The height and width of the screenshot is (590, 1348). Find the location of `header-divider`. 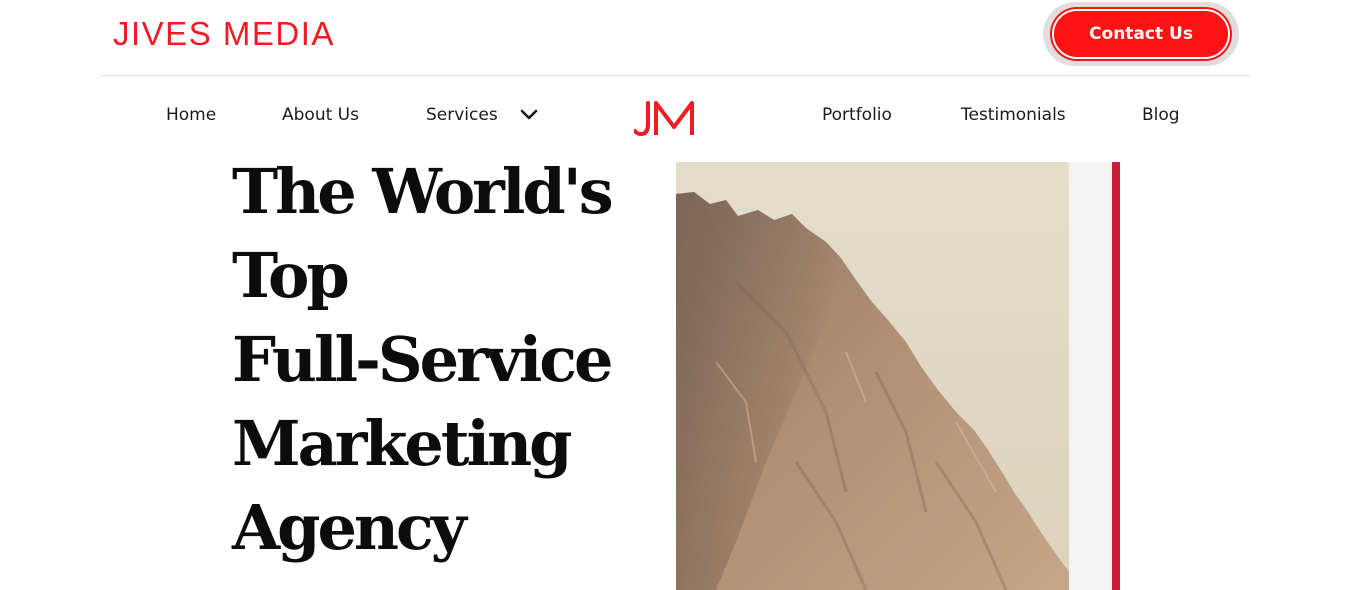

header-divider is located at coordinates (675, 75).